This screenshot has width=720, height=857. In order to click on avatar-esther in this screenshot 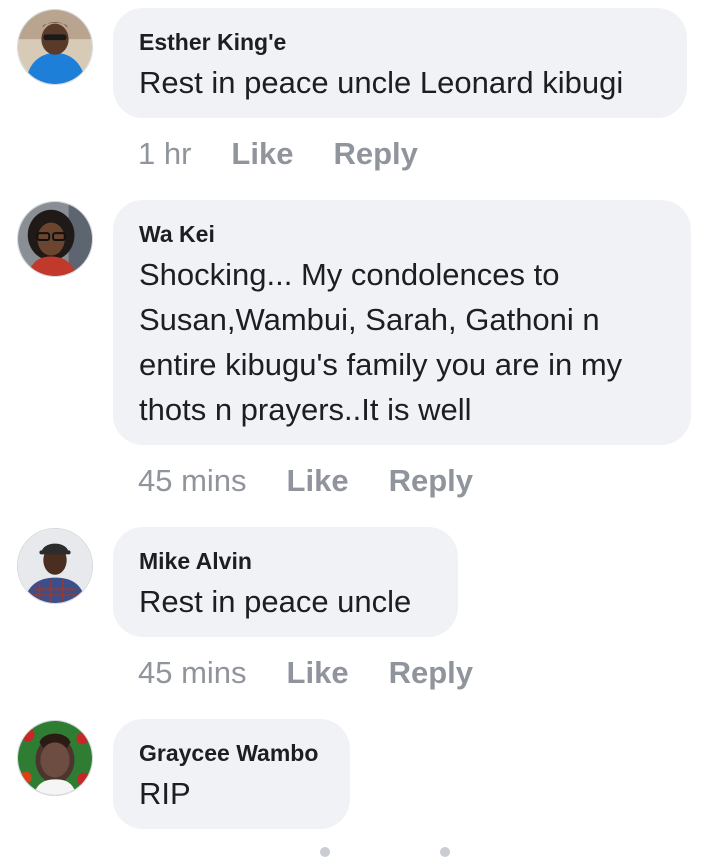, I will do `click(55, 47)`.